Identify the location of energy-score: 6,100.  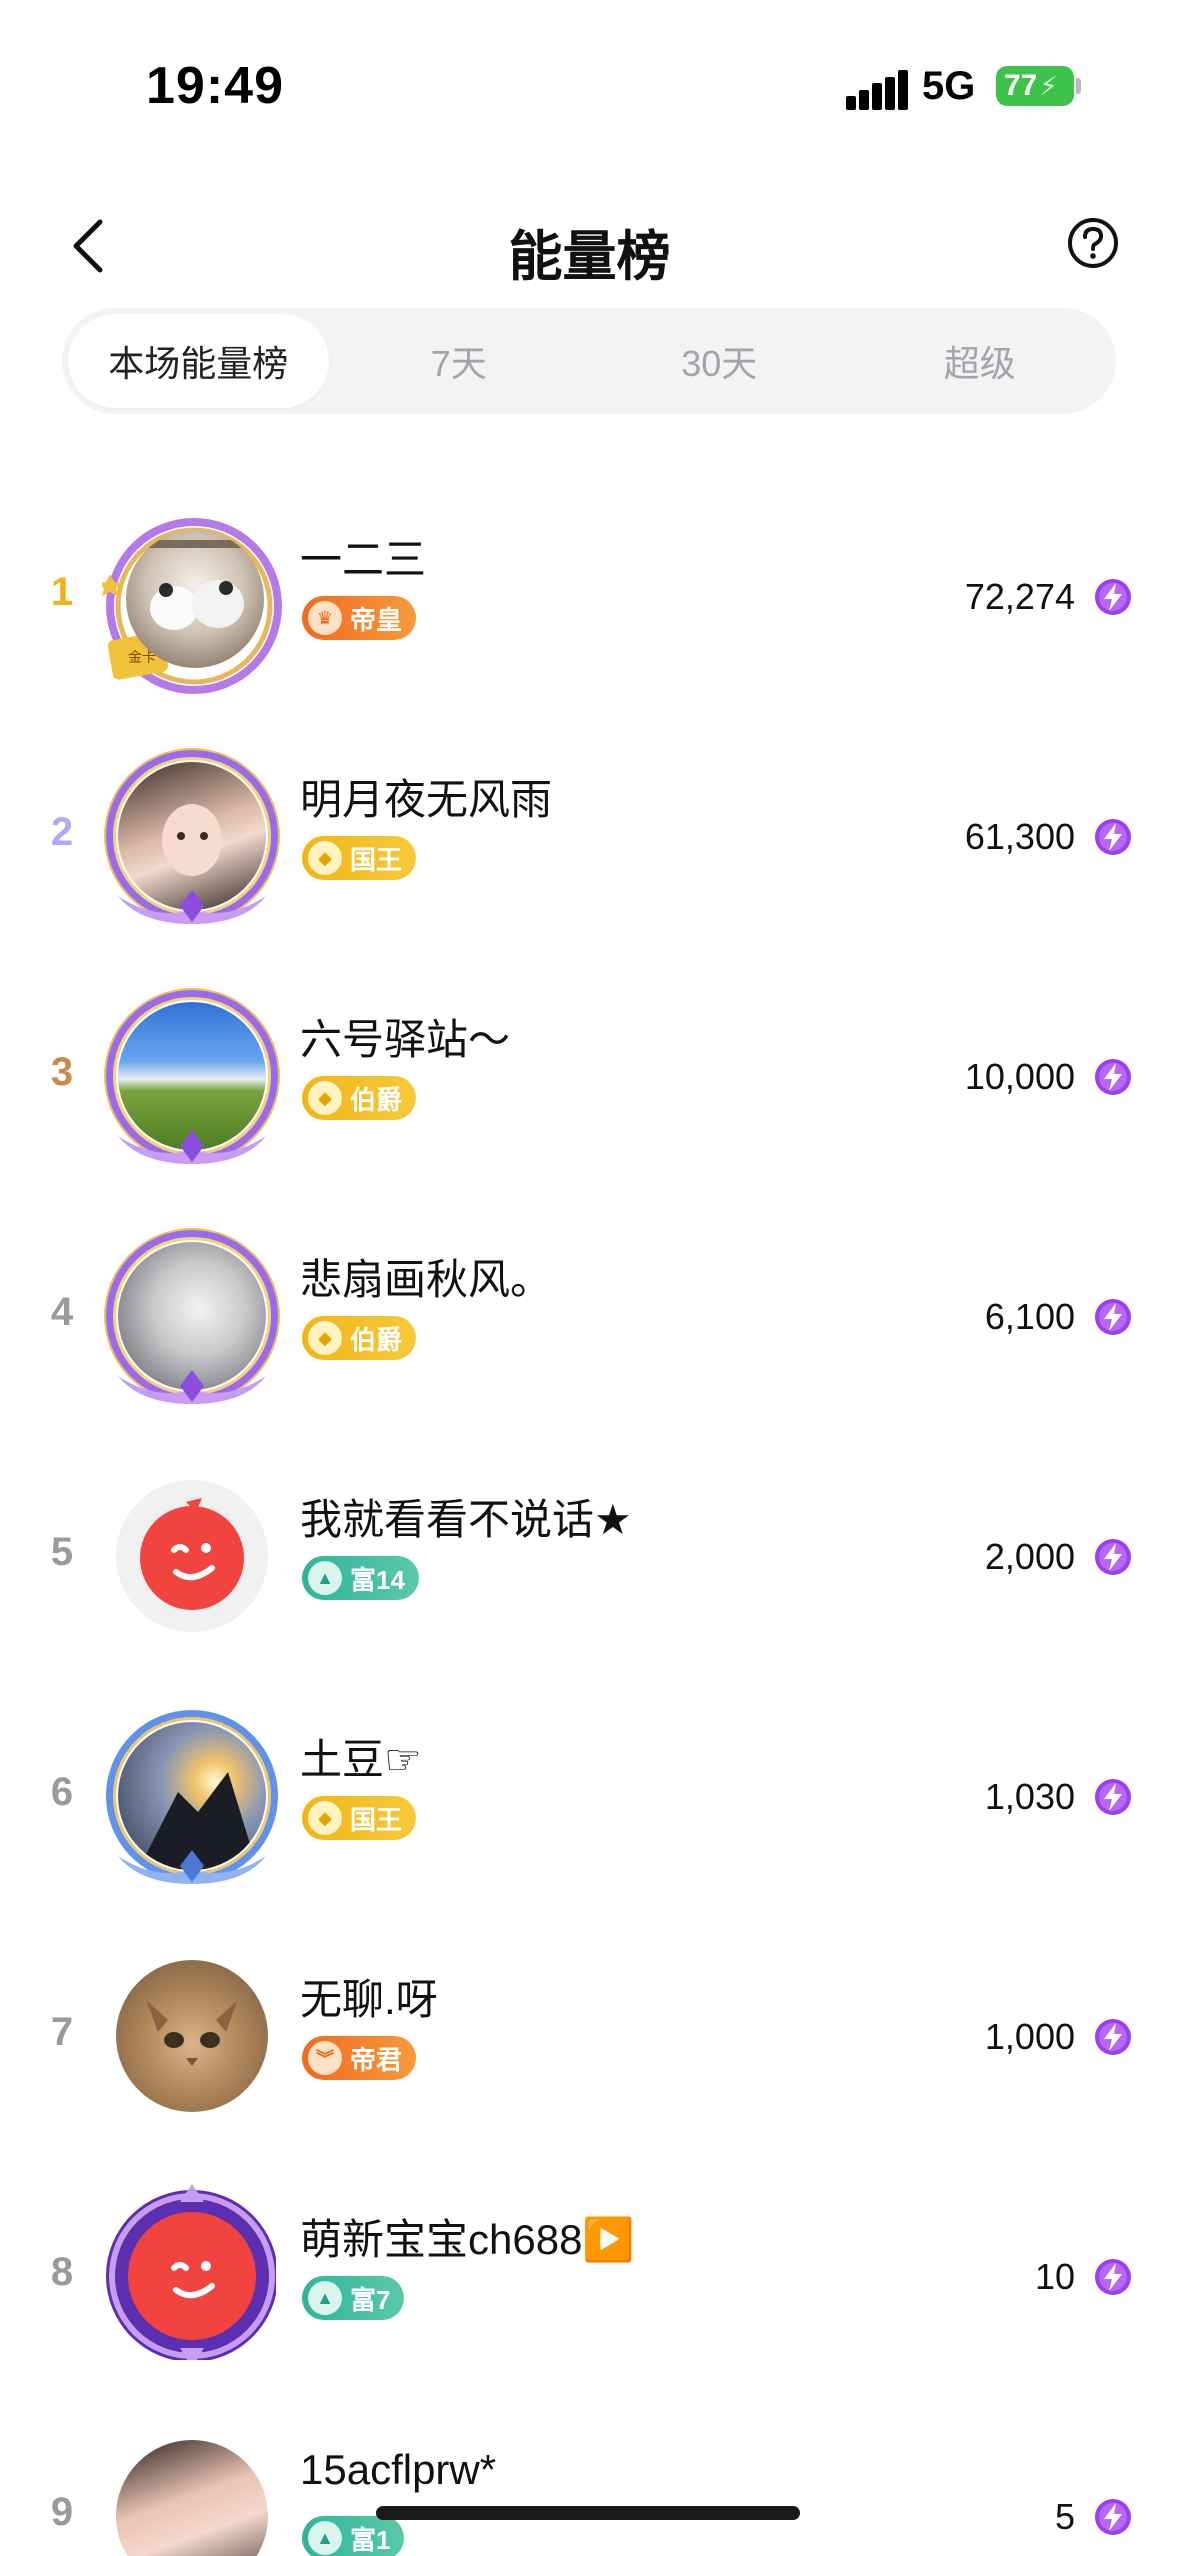
(1029, 1316).